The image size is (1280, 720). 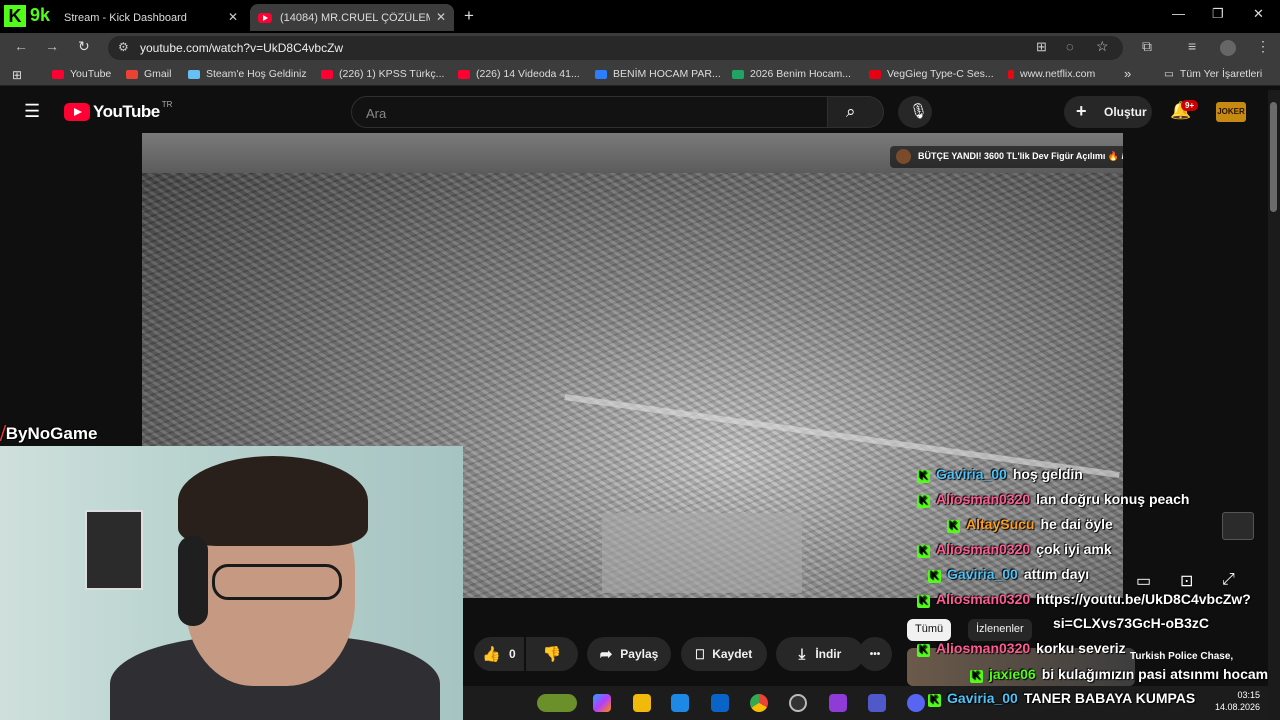 I want to click on save-button: ⎕ Kaydet, so click(x=724, y=654).